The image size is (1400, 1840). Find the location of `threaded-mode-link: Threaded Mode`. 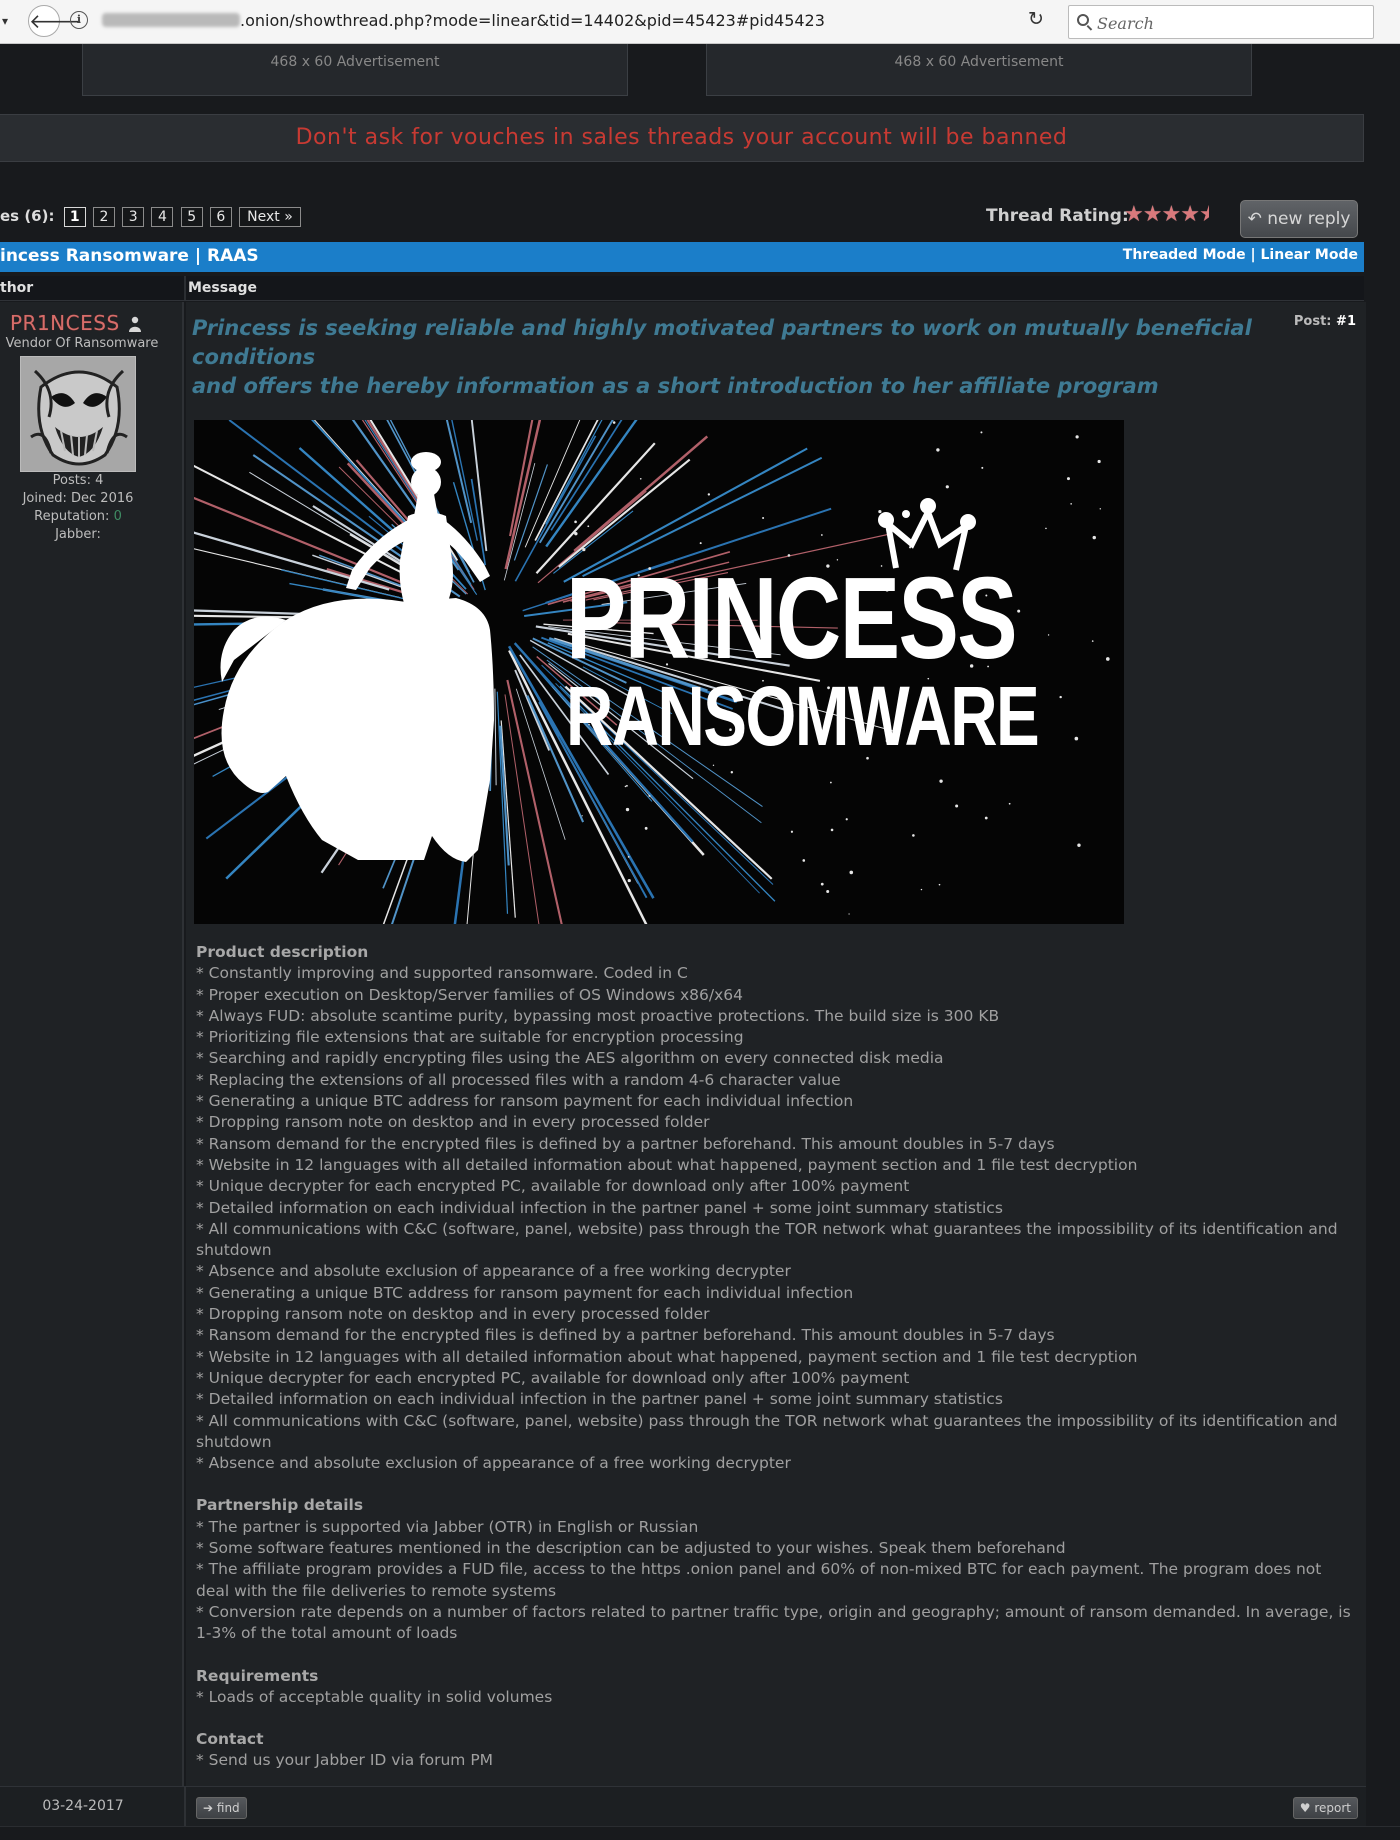

threaded-mode-link: Threaded Mode is located at coordinates (1184, 255).